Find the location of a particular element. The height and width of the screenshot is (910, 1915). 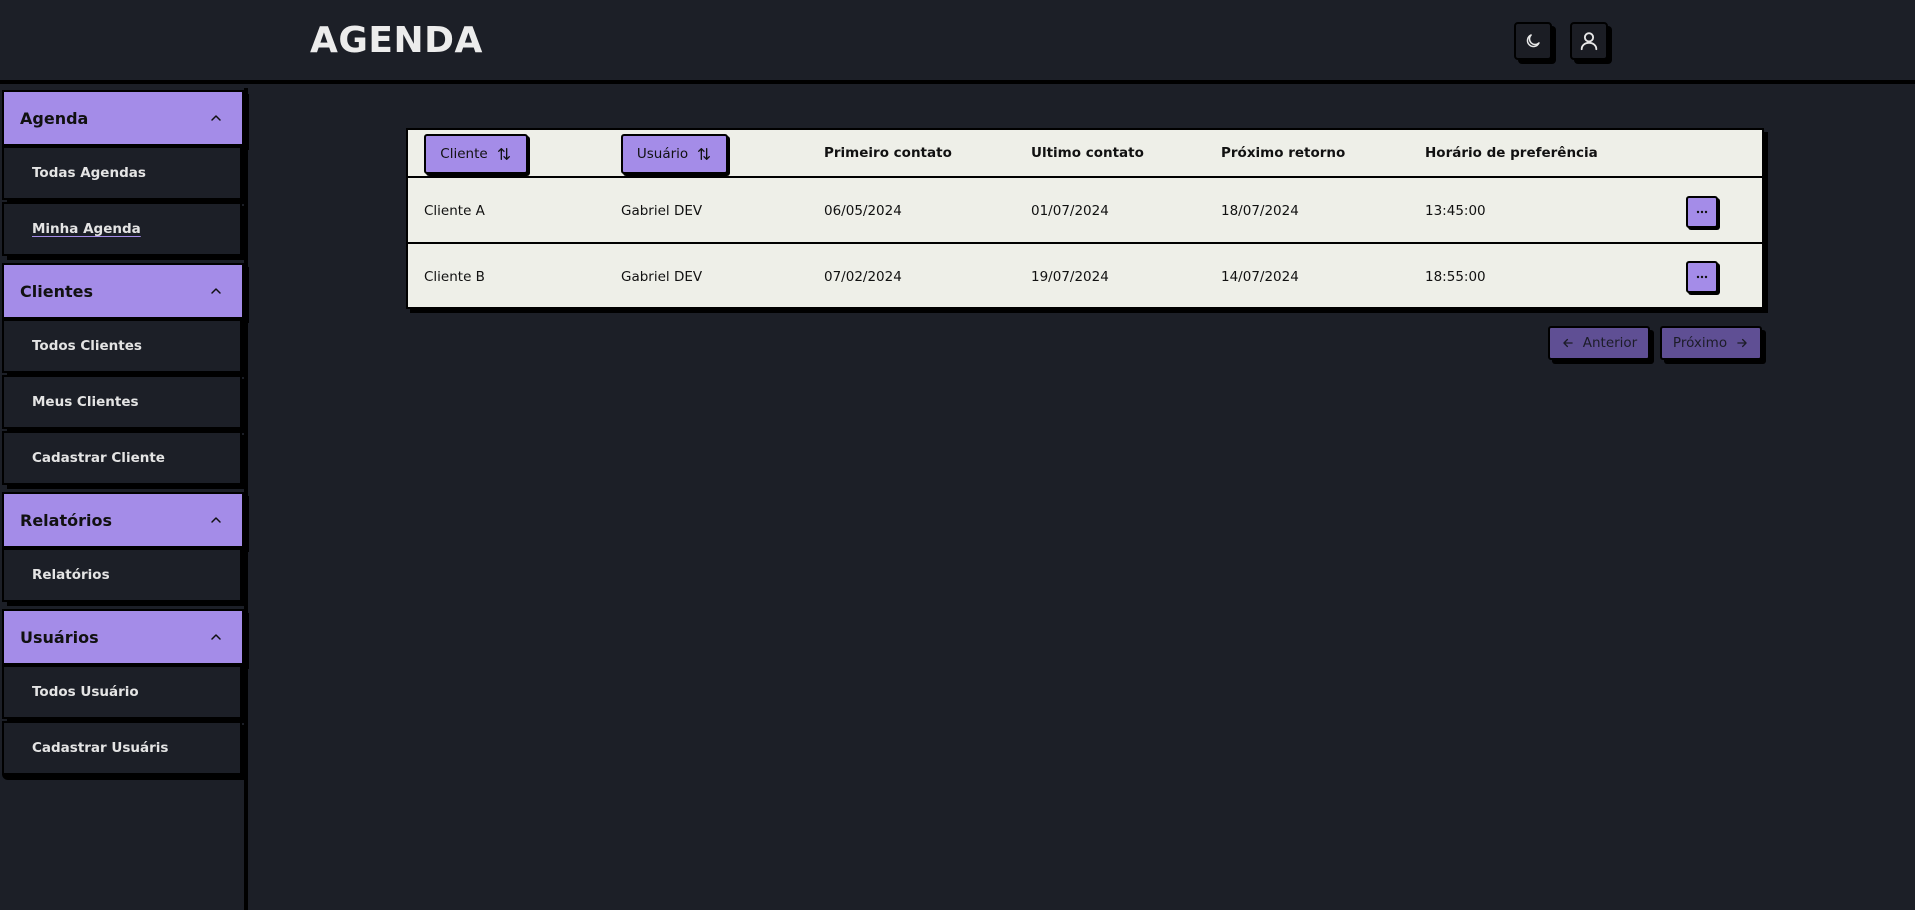

sidebar-item-label: Meus Clientes is located at coordinates (85, 402).